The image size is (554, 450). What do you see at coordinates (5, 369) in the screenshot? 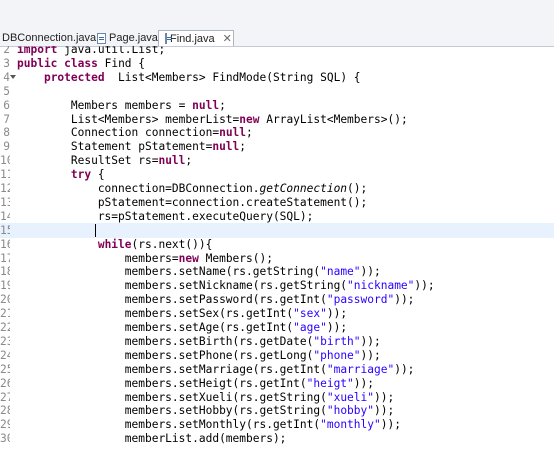
I see `line-number: 25` at bounding box center [5, 369].